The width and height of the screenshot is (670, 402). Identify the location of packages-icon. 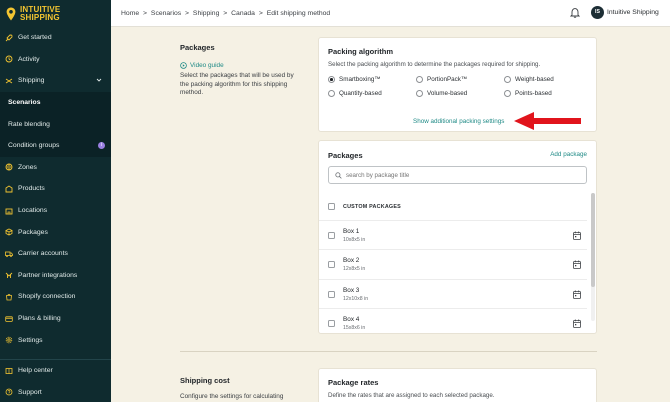
(8, 232).